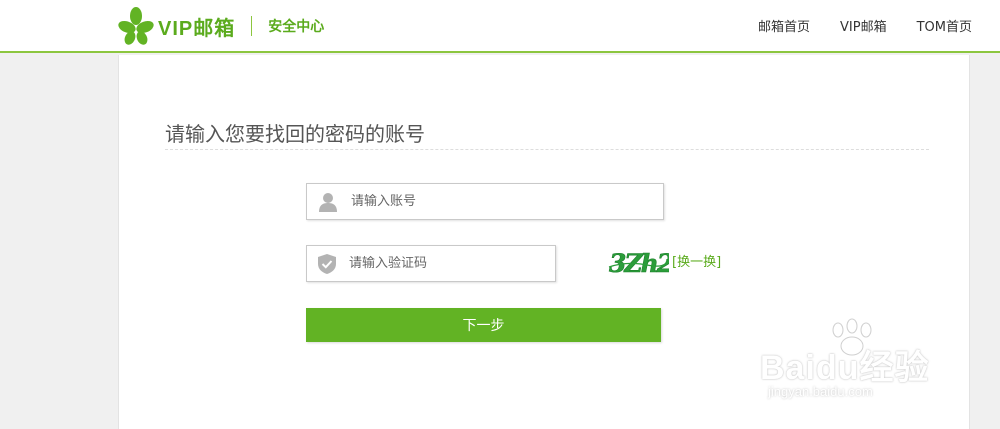  Describe the element at coordinates (944, 25) in the screenshot. I see `nav-link-tom-home: TOM首页` at that location.